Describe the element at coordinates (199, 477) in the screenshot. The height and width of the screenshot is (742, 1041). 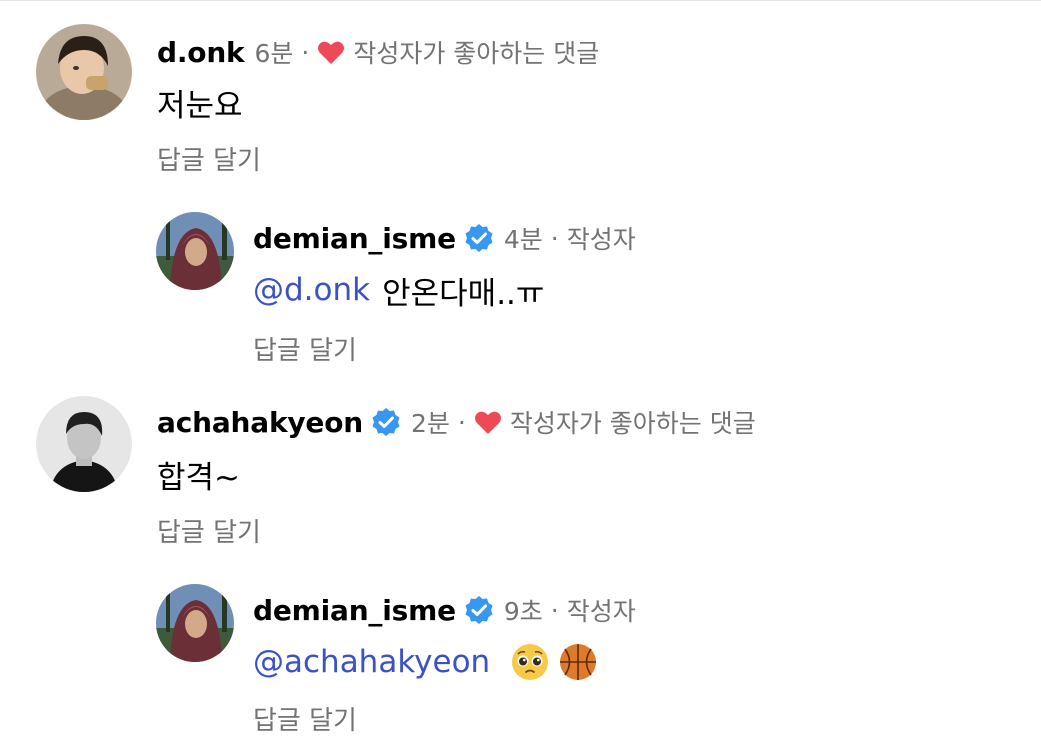
I see `comment-body: 합격~` at that location.